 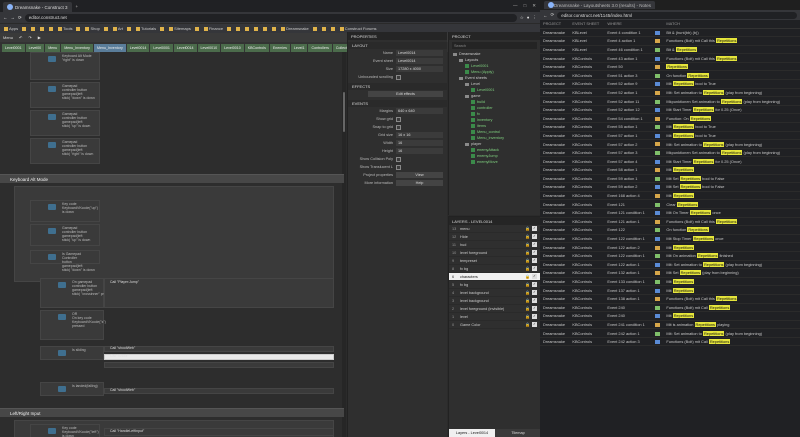 I want to click on layer-row: 3 level background 🔒 ✓, so click(x=494, y=301).